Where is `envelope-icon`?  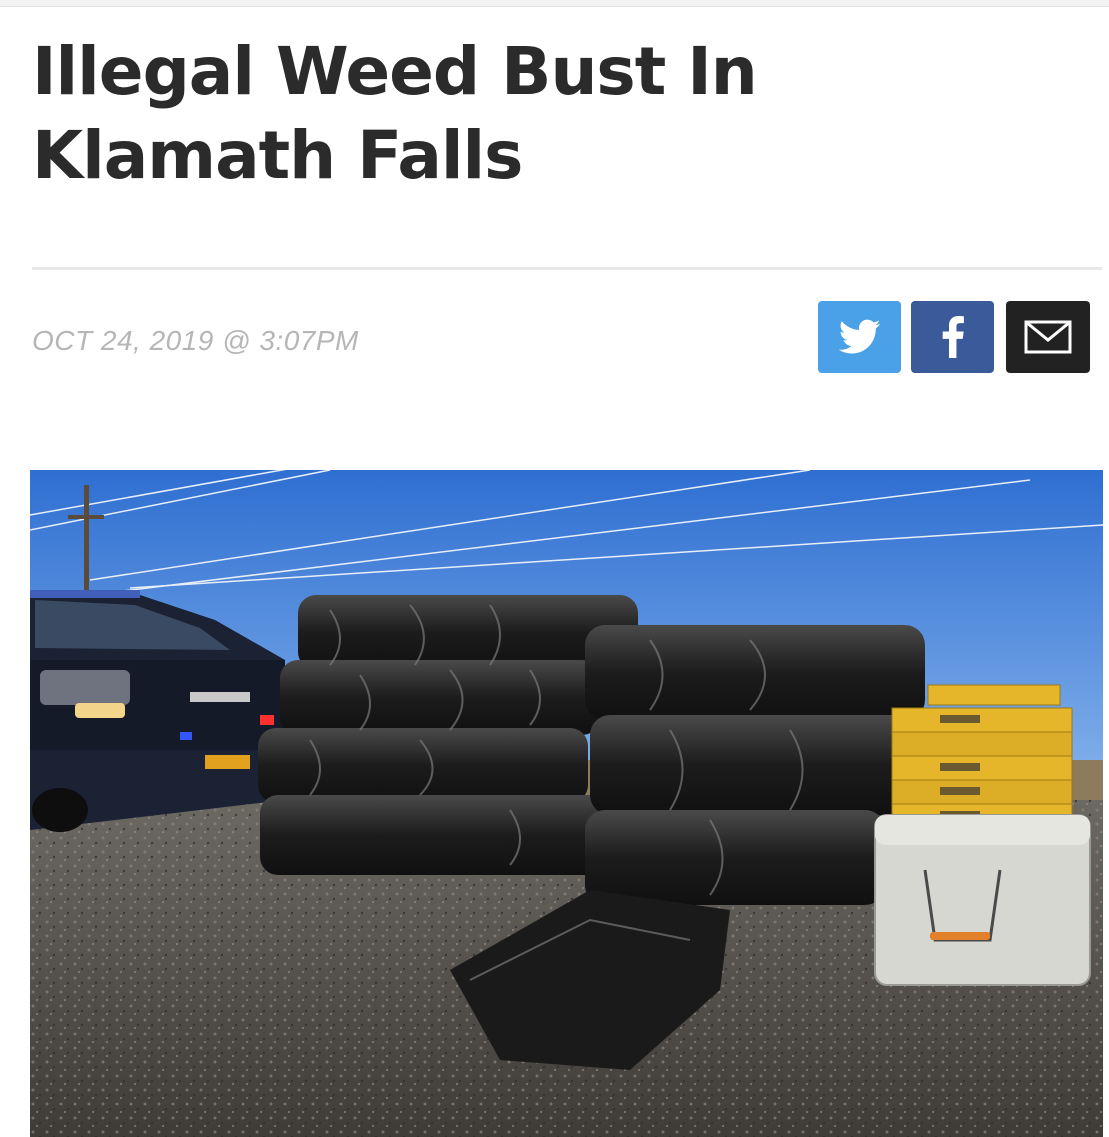
envelope-icon is located at coordinates (1048, 337).